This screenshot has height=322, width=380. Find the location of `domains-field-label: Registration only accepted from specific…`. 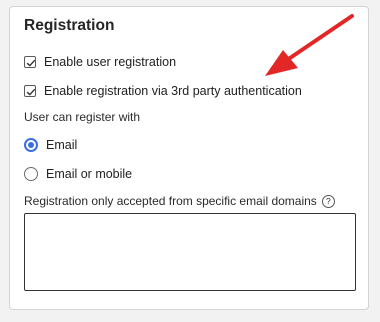

domains-field-label: Registration only accepted from specific… is located at coordinates (179, 201).